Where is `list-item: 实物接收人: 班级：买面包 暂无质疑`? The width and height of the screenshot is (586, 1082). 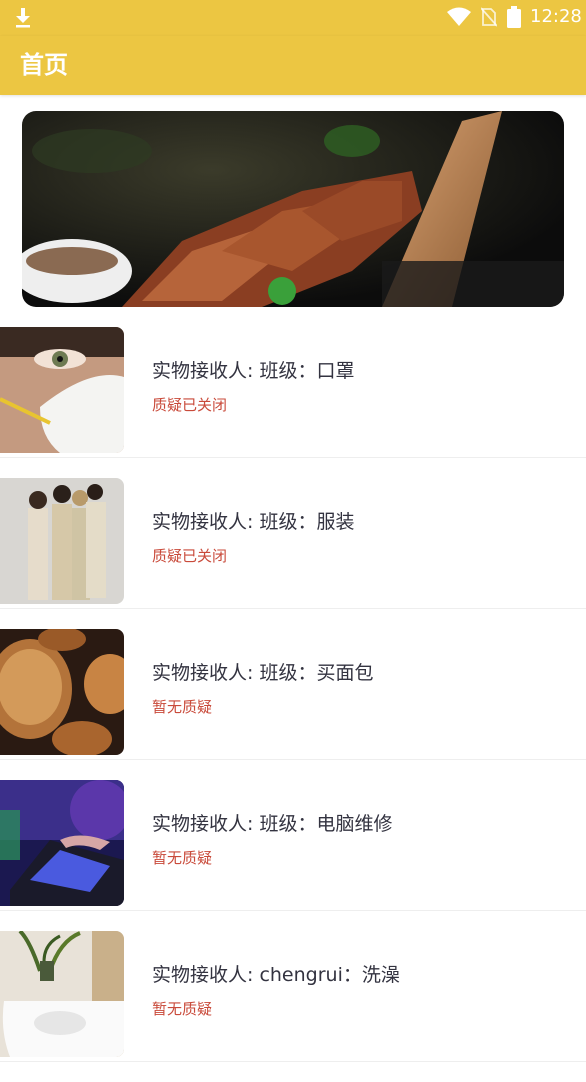
list-item: 实物接收人: 班级：买面包 暂无质疑 is located at coordinates (293, 704).